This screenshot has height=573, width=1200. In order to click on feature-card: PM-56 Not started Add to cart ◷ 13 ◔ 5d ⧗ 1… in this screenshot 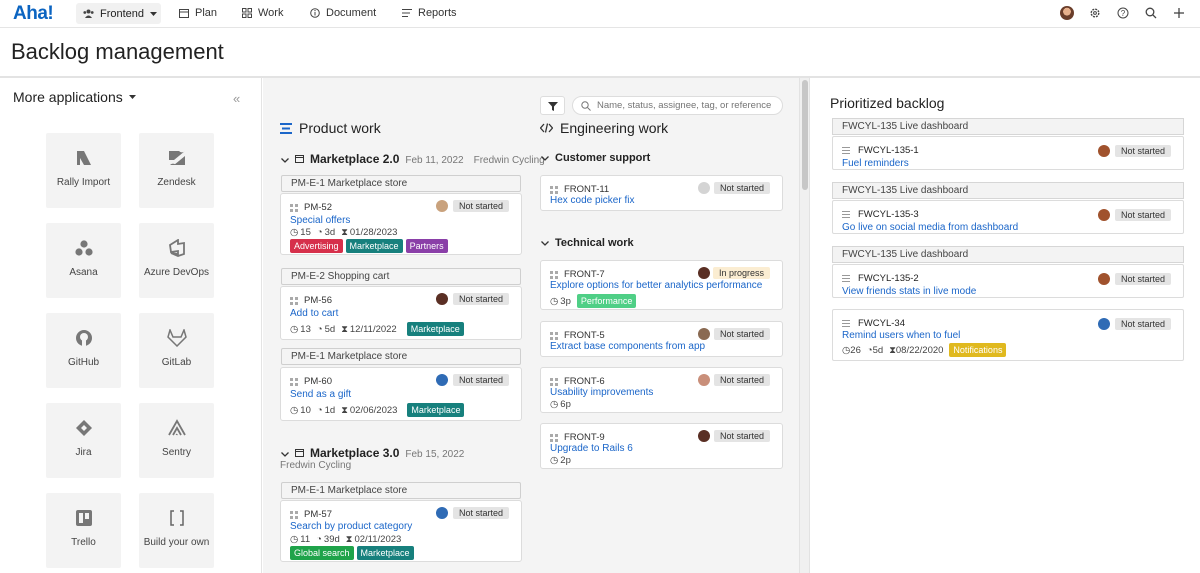, I will do `click(401, 313)`.